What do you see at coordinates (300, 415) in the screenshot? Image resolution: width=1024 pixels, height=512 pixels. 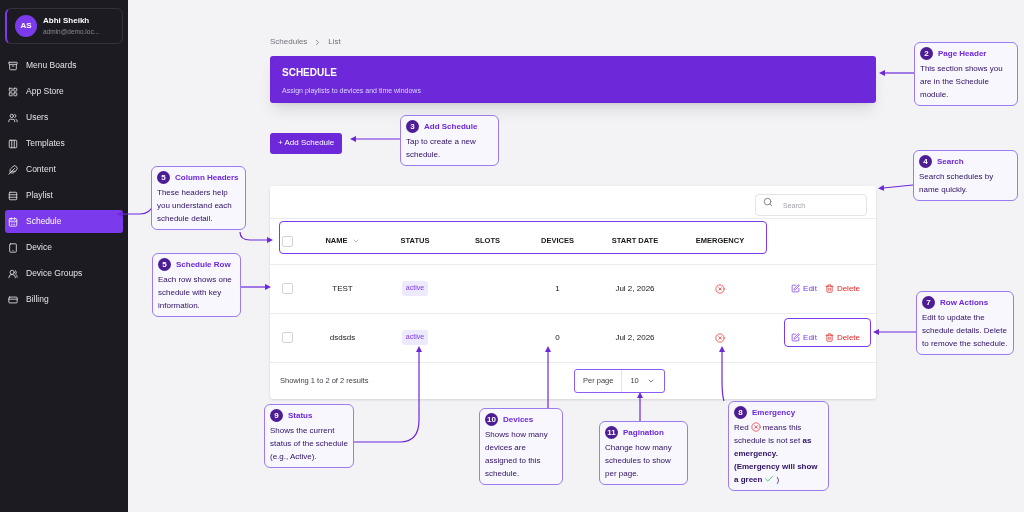 I see `callout-title: Status` at bounding box center [300, 415].